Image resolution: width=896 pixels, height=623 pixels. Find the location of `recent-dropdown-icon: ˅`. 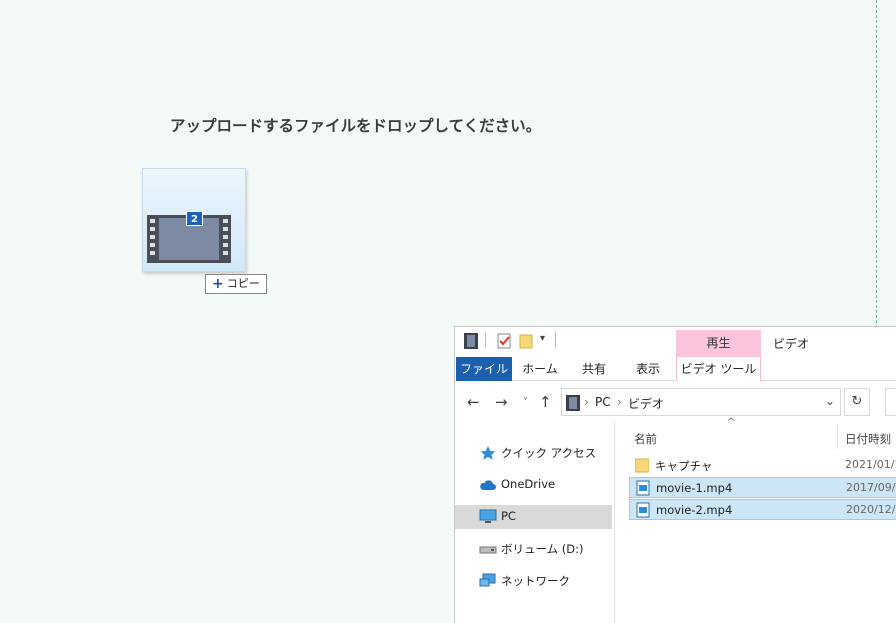

recent-dropdown-icon: ˅ is located at coordinates (525, 402).